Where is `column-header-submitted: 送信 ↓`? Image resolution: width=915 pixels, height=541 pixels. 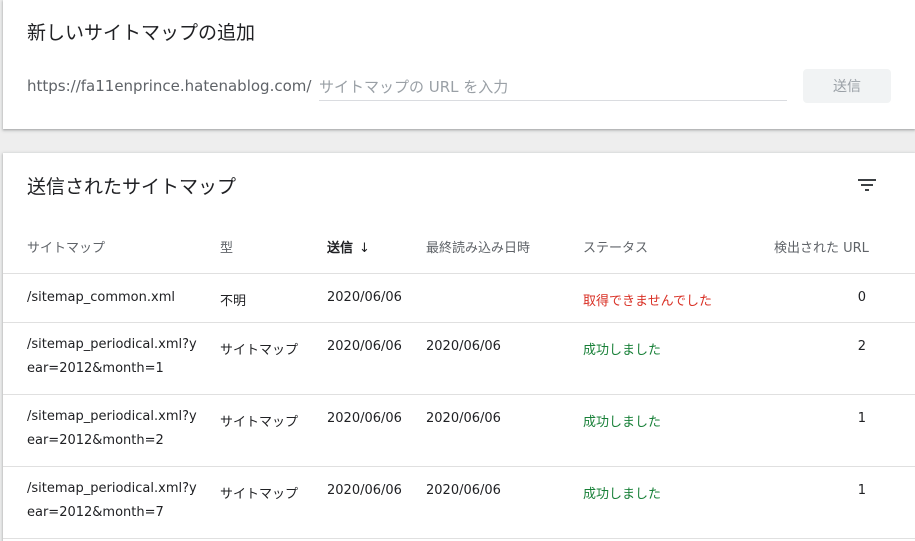
column-header-submitted: 送信 ↓ is located at coordinates (348, 246).